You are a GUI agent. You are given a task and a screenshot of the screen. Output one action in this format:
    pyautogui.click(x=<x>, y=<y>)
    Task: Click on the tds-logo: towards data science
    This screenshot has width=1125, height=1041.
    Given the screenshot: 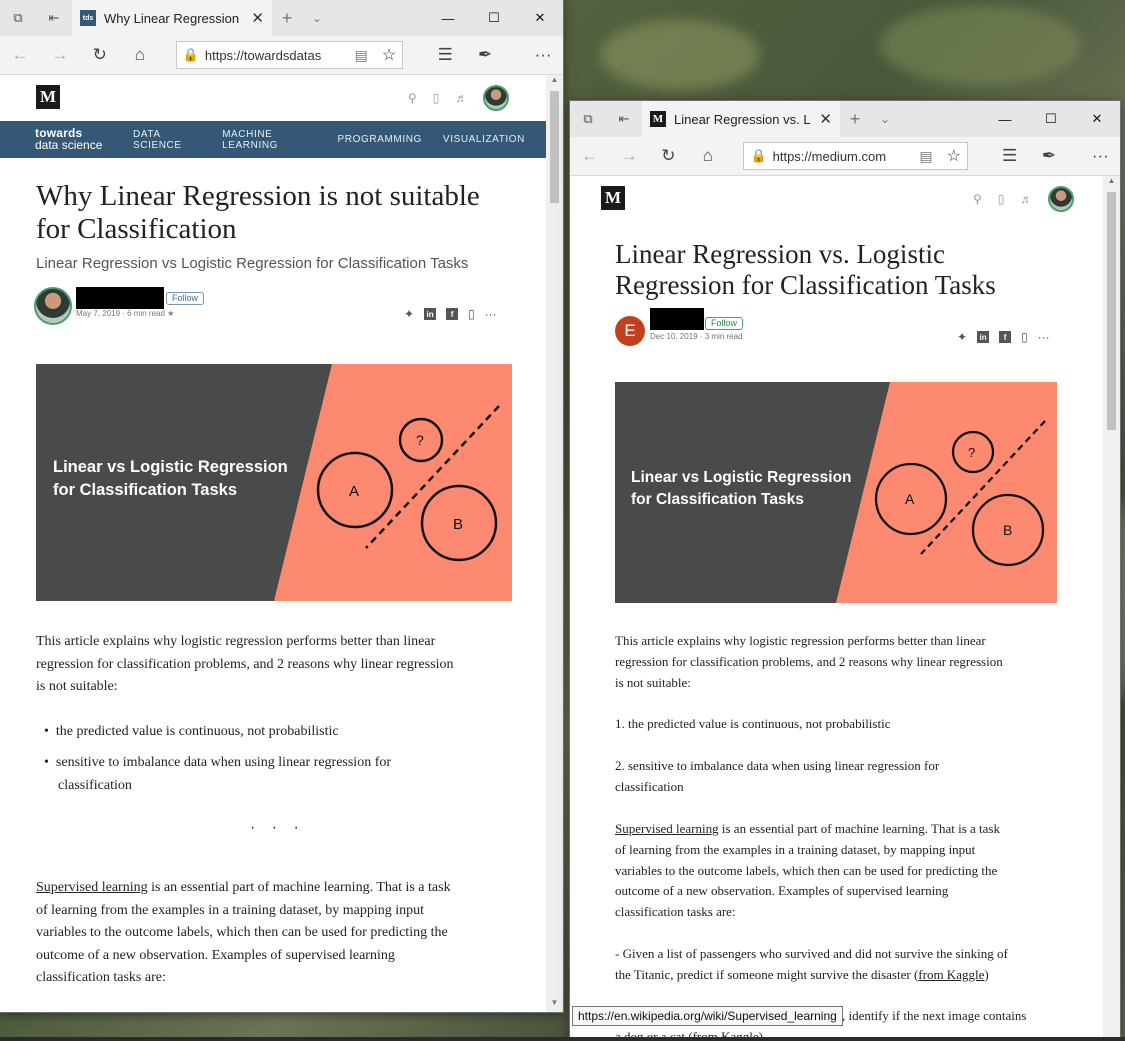 What is the action you would take?
    pyautogui.click(x=68, y=139)
    